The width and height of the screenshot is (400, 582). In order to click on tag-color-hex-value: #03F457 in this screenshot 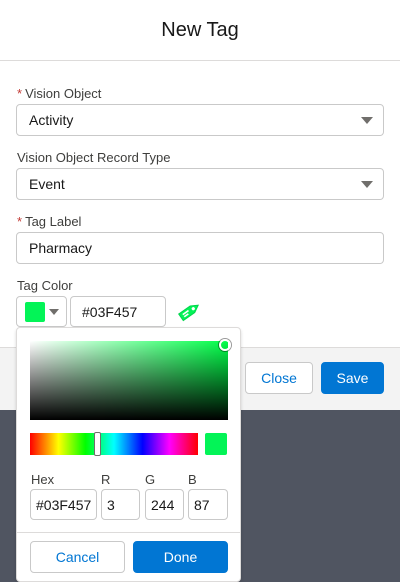, I will do `click(110, 311)`.